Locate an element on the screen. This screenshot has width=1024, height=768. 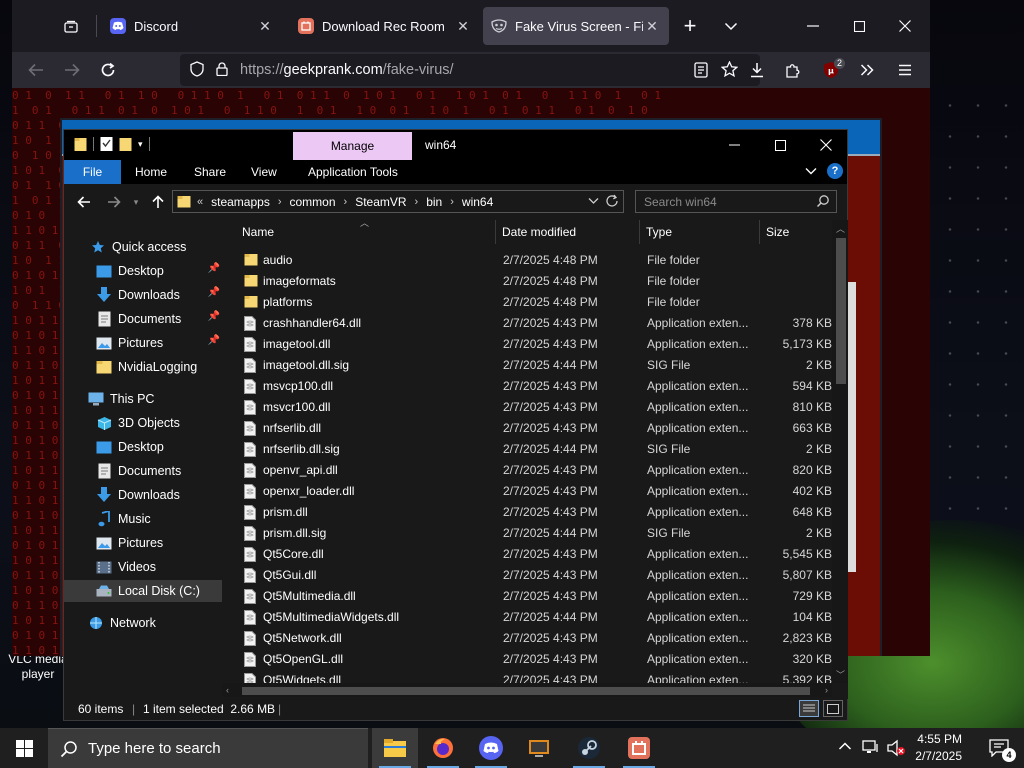
tab-rec-room: Download Rec Room ✕ is located at coordinates (385, 26).